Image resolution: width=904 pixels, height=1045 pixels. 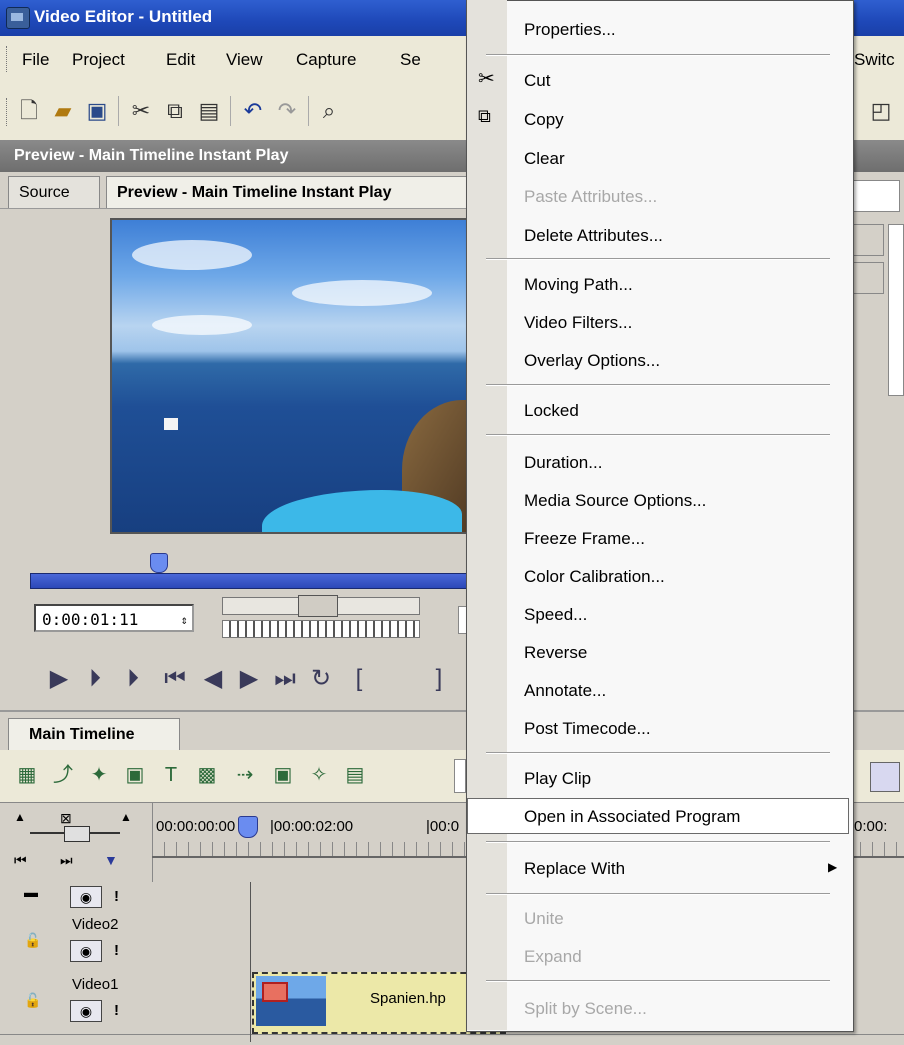 What do you see at coordinates (63, 111) in the screenshot?
I see `open-folder-icon: ▰` at bounding box center [63, 111].